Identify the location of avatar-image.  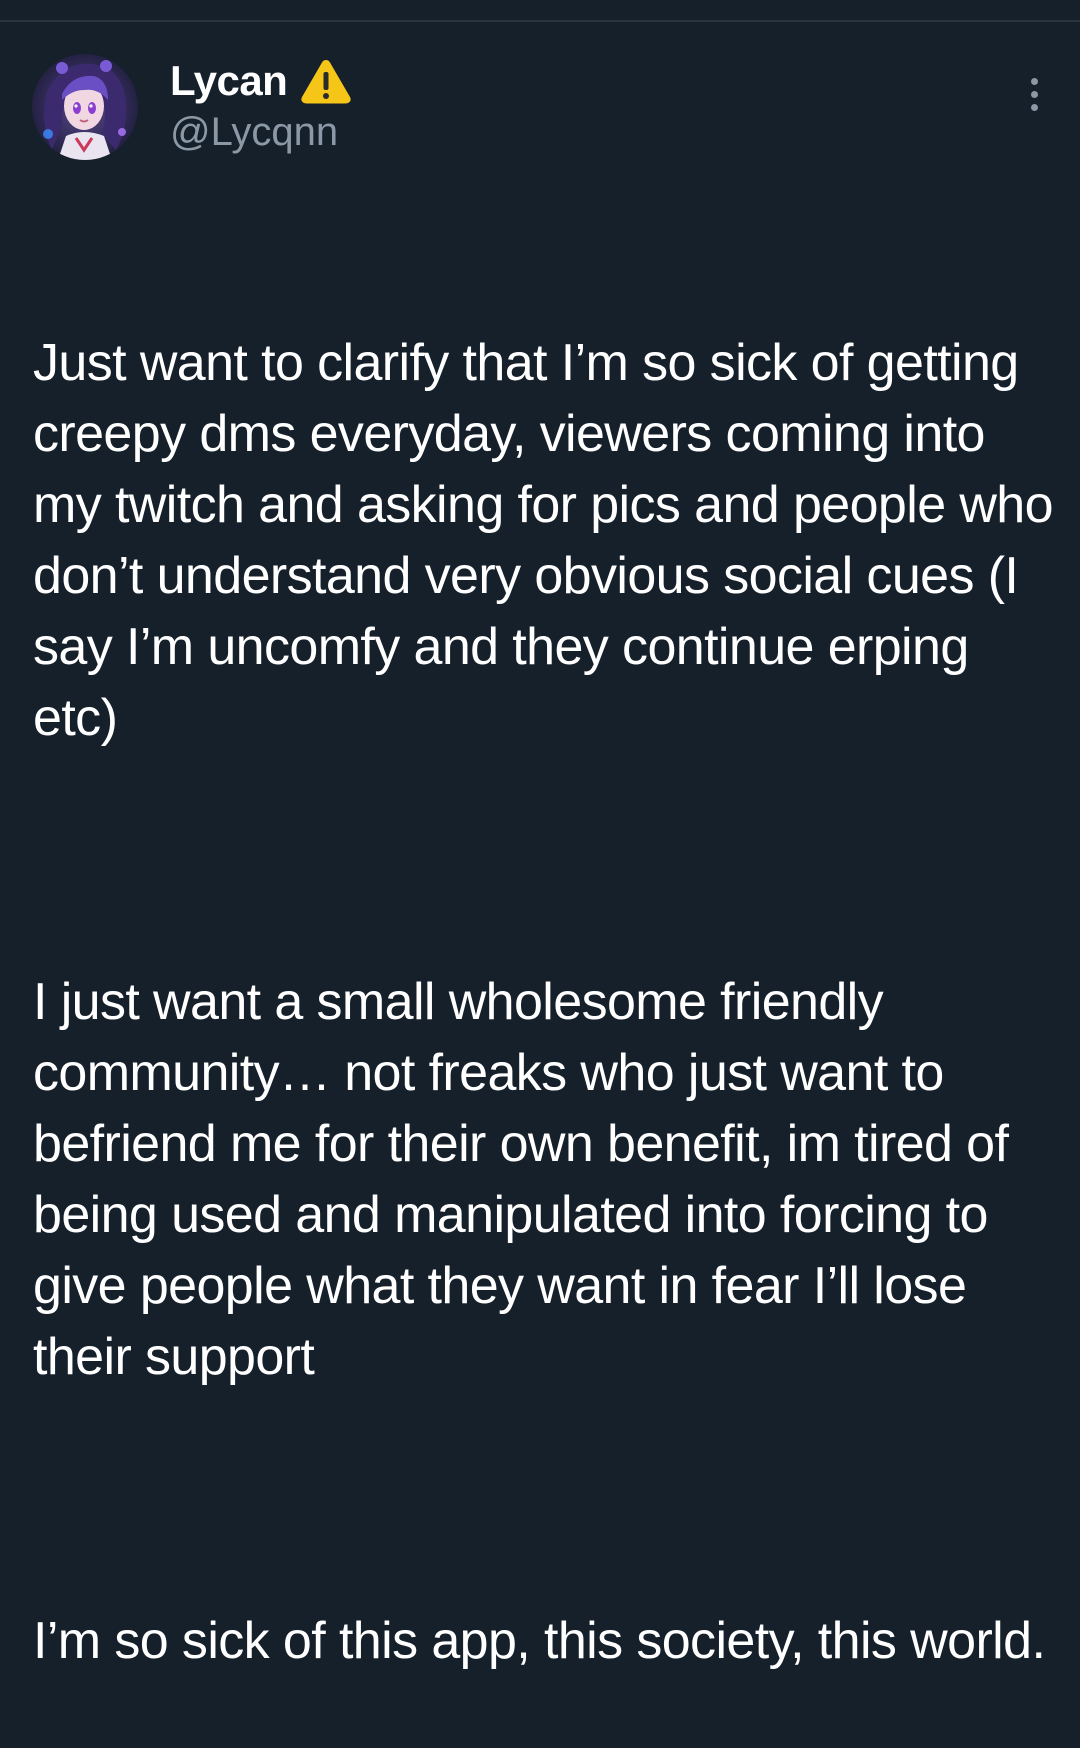
(85, 107).